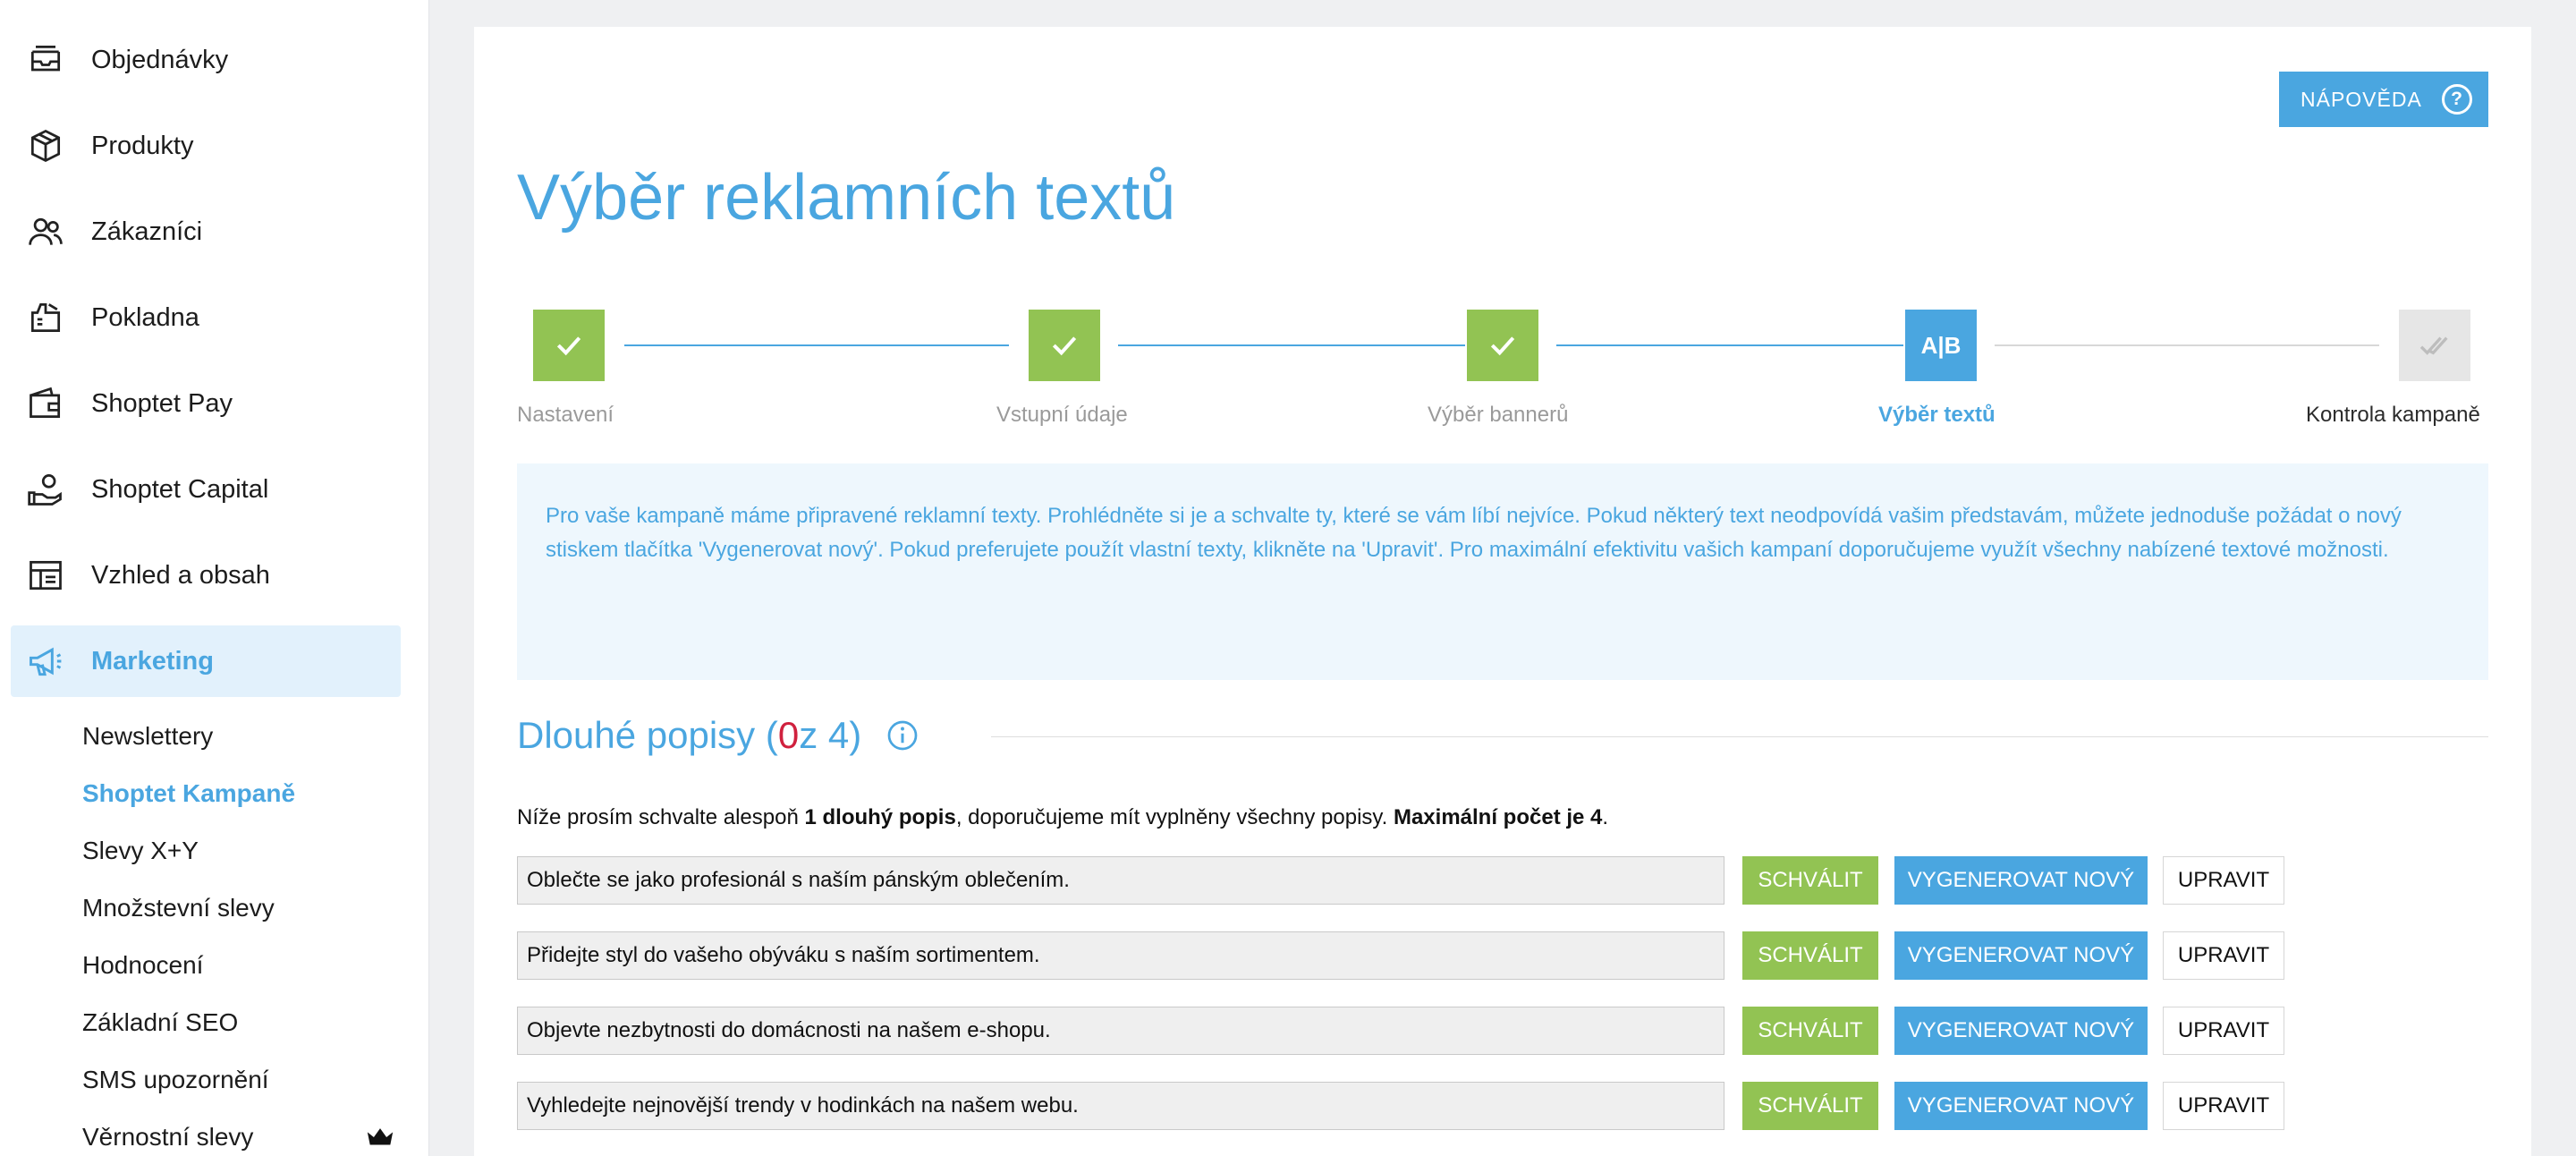 This screenshot has height=1156, width=2576. What do you see at coordinates (238, 793) in the screenshot?
I see `sidebar-subitem-shoptet-campaigns: Shoptet Kampaně` at bounding box center [238, 793].